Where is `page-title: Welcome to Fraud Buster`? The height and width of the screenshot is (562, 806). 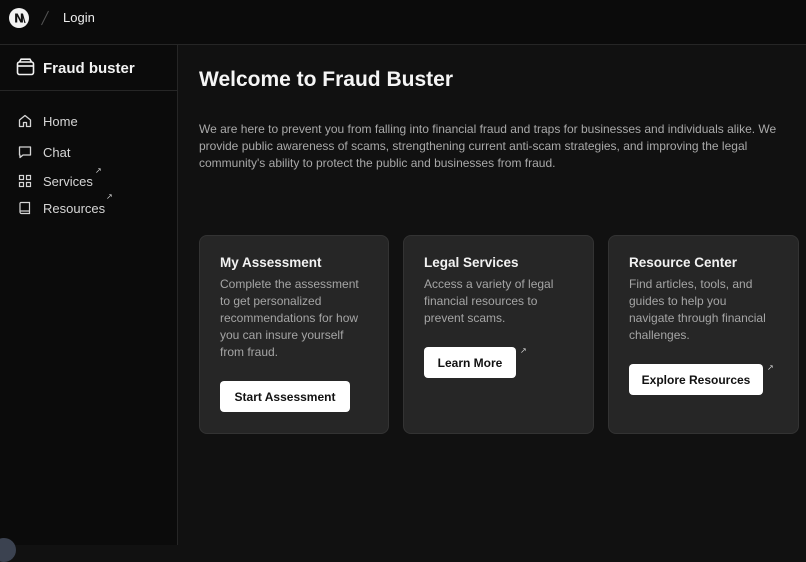 page-title: Welcome to Fraud Buster is located at coordinates (326, 79).